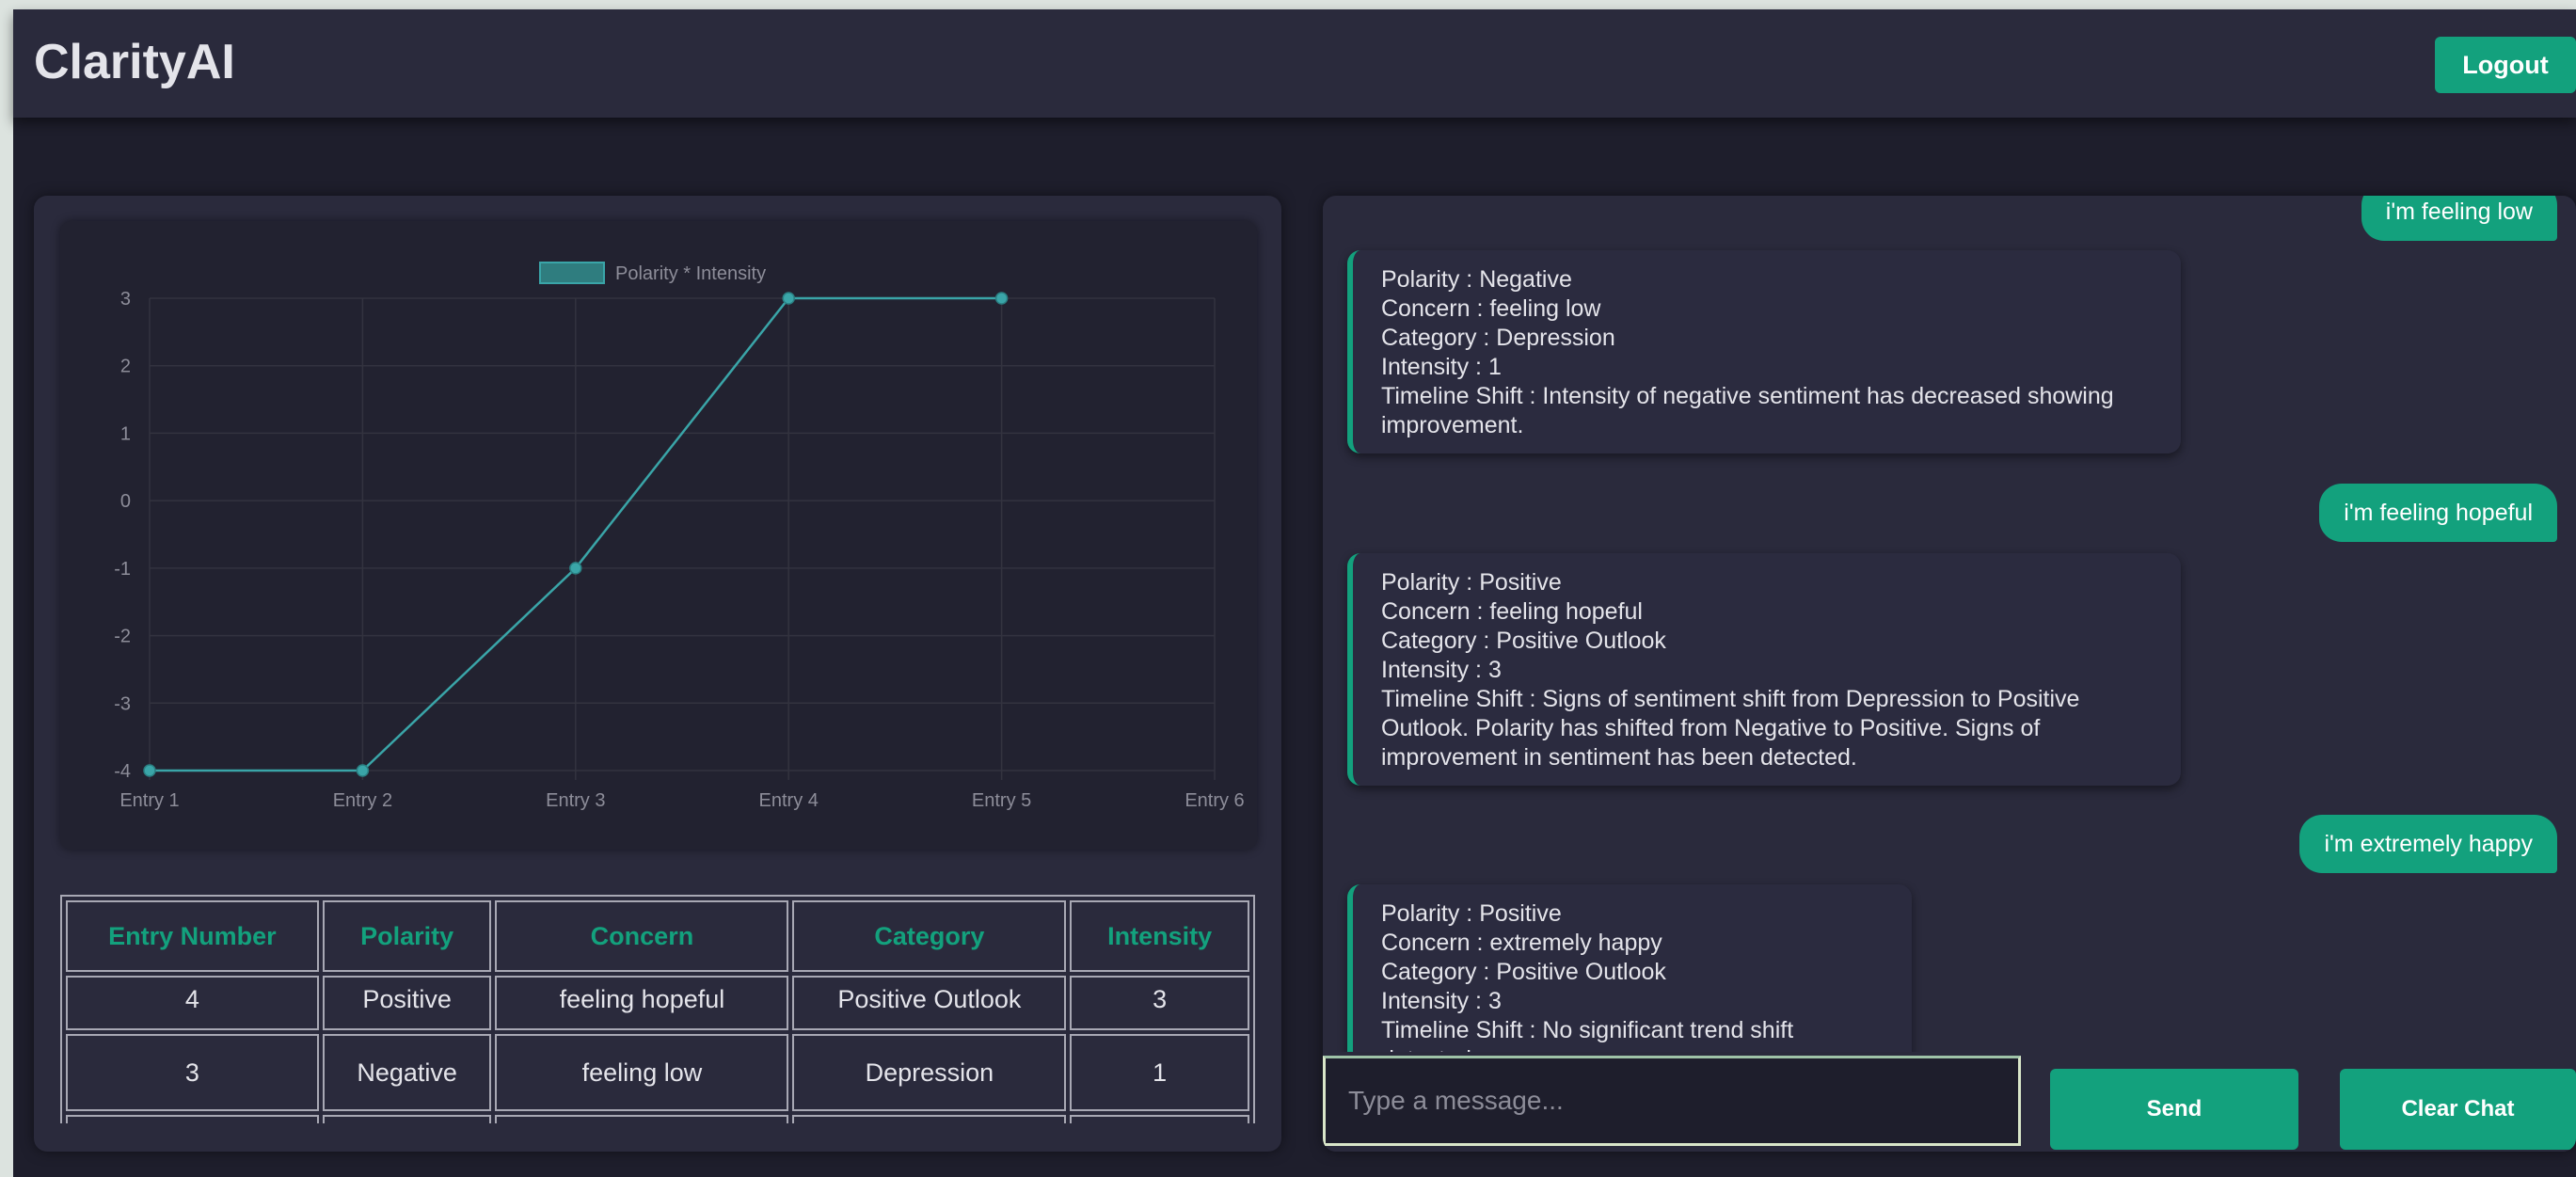 This screenshot has width=2576, height=1177. Describe the element at coordinates (572, 273) in the screenshot. I see `legend-swatch` at that location.